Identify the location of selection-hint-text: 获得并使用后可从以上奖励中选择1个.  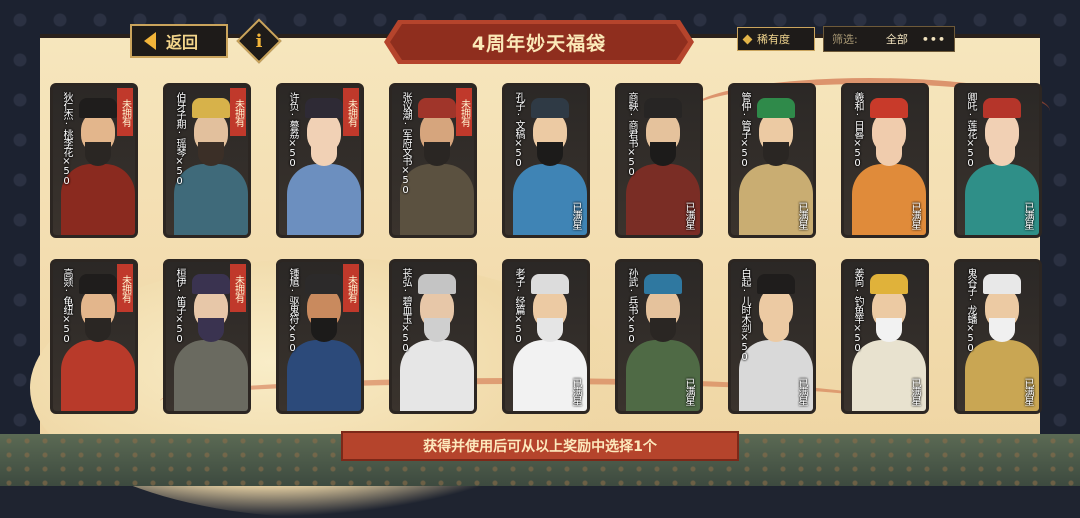
(540, 447).